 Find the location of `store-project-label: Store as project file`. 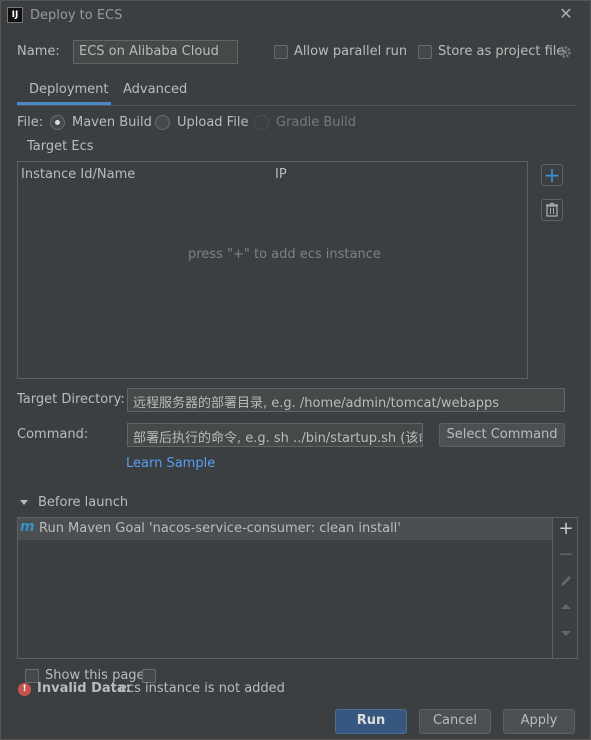

store-project-label: Store as project file is located at coordinates (501, 51).